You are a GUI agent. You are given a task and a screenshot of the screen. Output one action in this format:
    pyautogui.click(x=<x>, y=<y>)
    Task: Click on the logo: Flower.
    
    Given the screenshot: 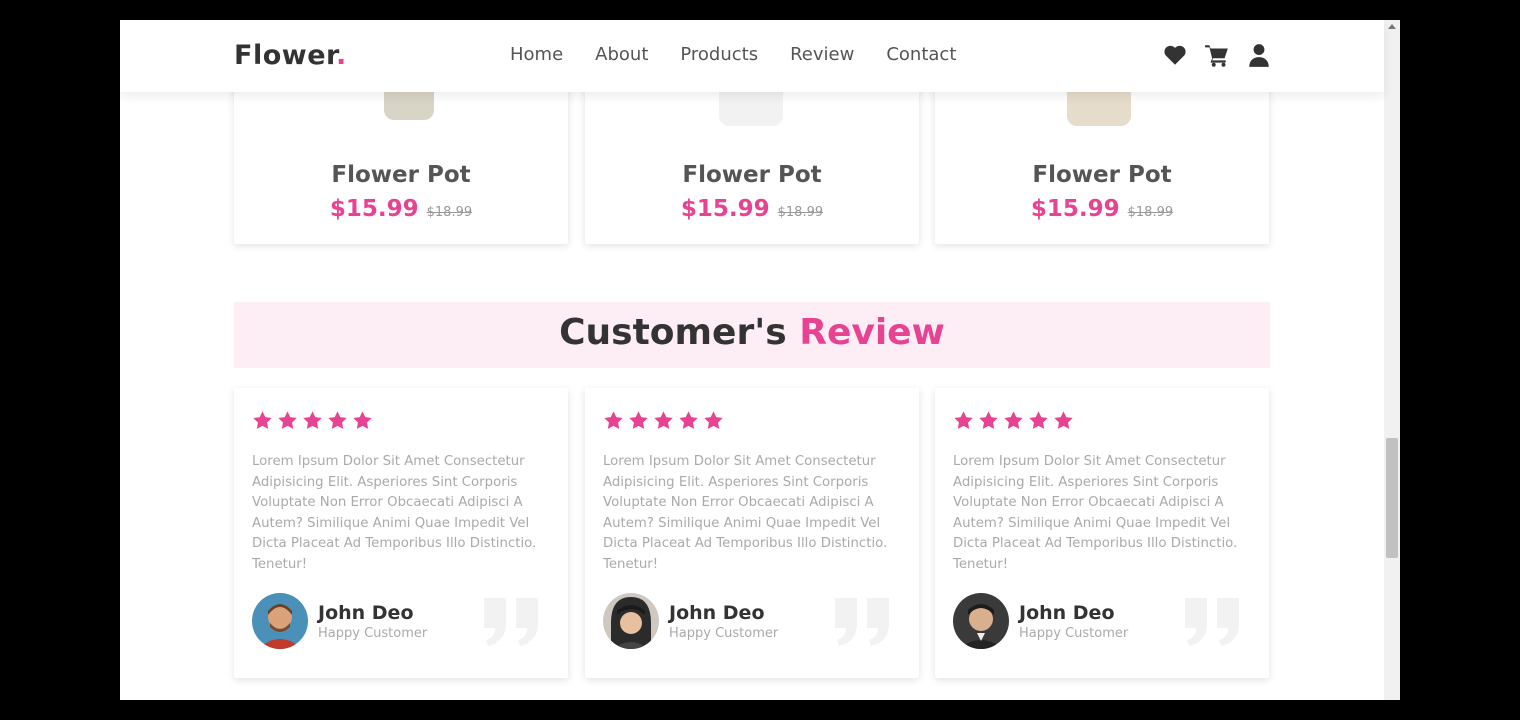 What is the action you would take?
    pyautogui.click(x=290, y=55)
    